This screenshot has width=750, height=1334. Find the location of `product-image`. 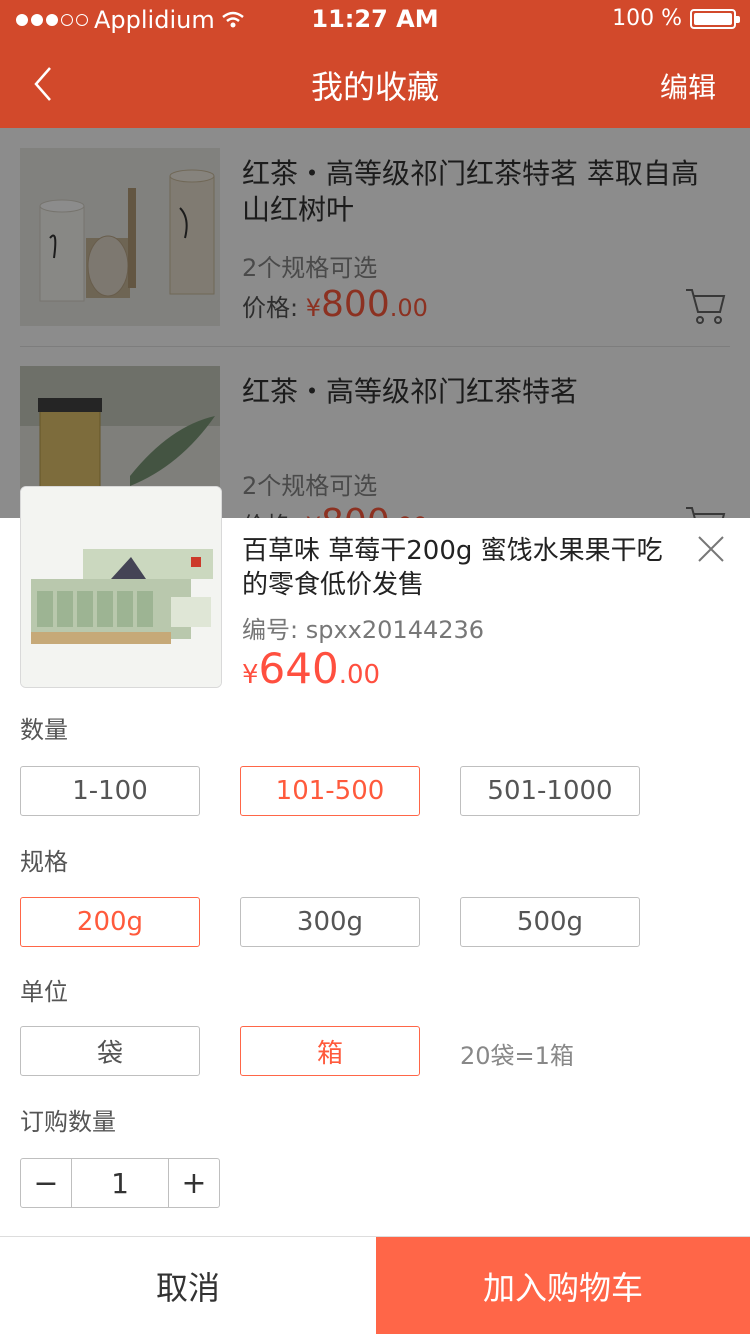

product-image is located at coordinates (121, 587).